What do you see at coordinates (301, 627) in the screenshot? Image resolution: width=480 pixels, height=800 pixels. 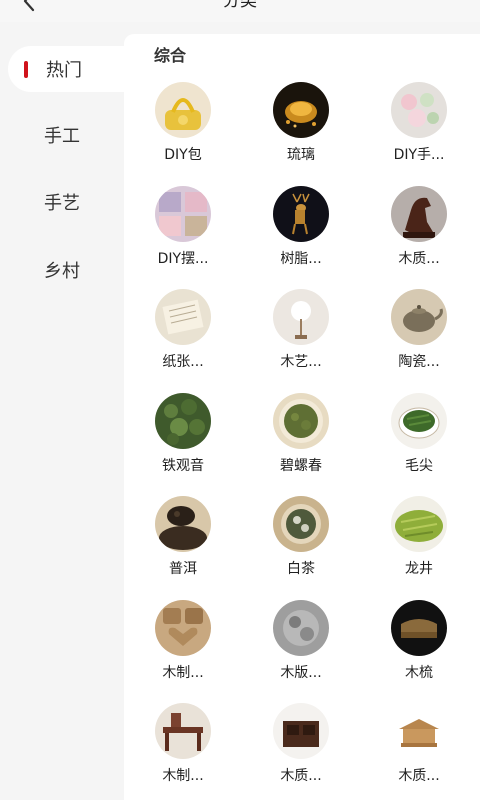 I see `woodblock-photo-icon` at bounding box center [301, 627].